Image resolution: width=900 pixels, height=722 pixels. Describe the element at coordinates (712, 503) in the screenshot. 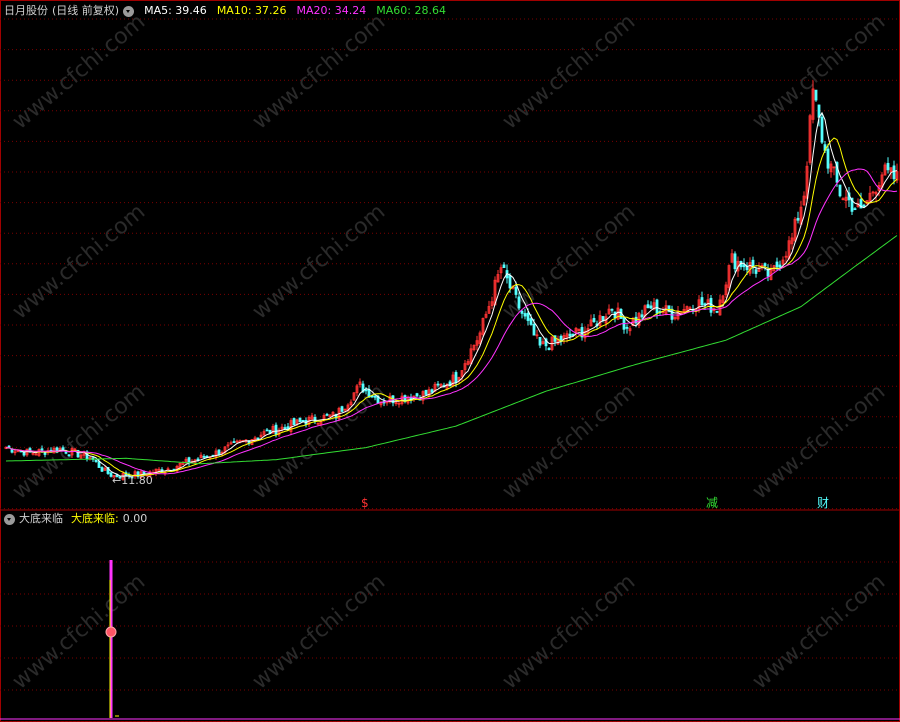

I see `event-marker: 减` at that location.